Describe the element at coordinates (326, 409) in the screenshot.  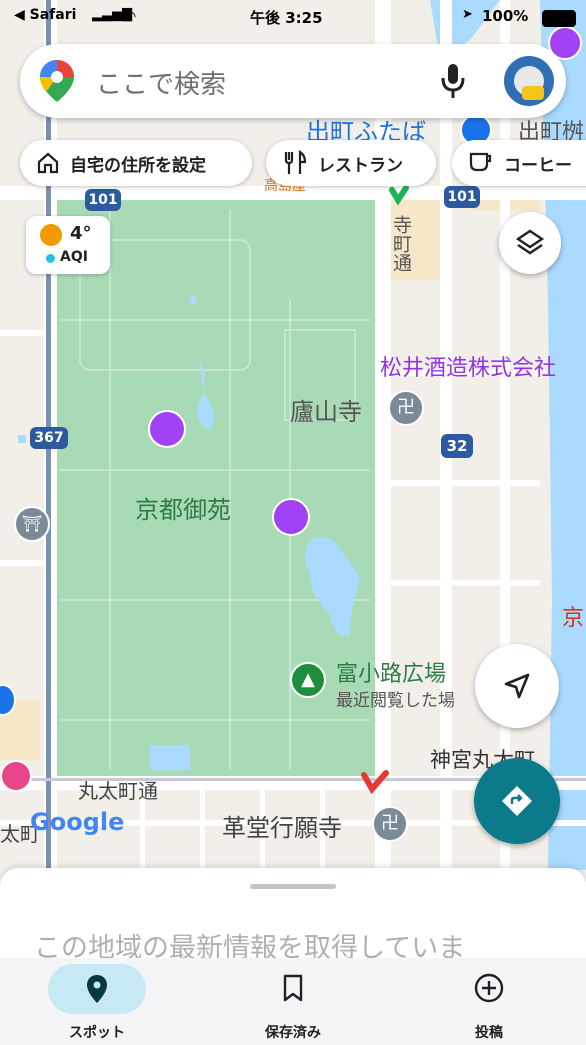
I see `label-rozanji: 廬山寺` at that location.